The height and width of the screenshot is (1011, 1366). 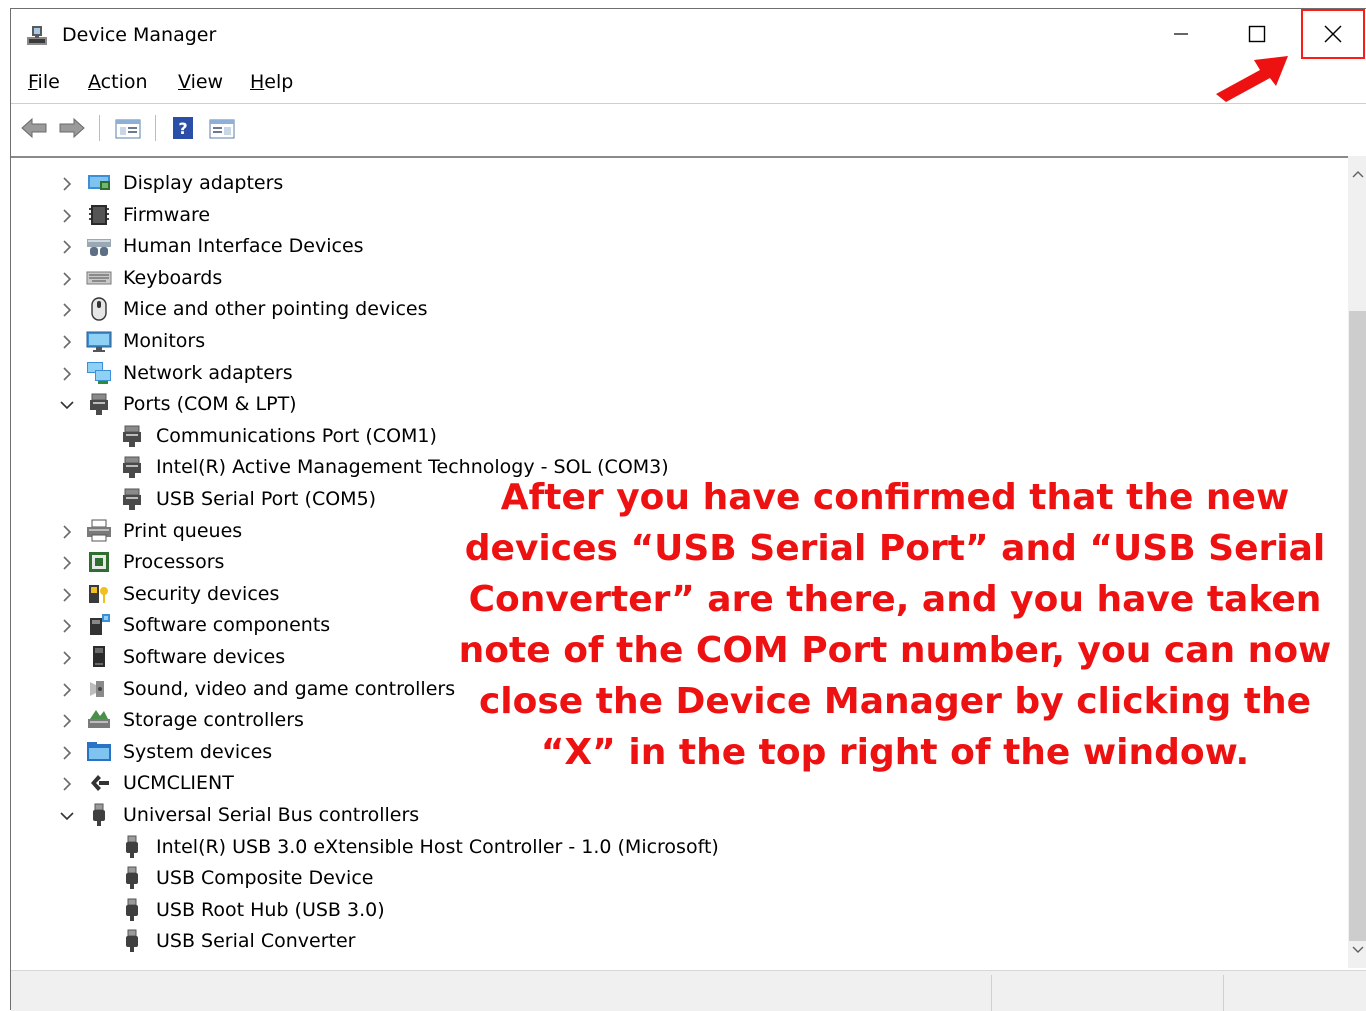 What do you see at coordinates (208, 372) in the screenshot?
I see `tree-item-label: Network adapters` at bounding box center [208, 372].